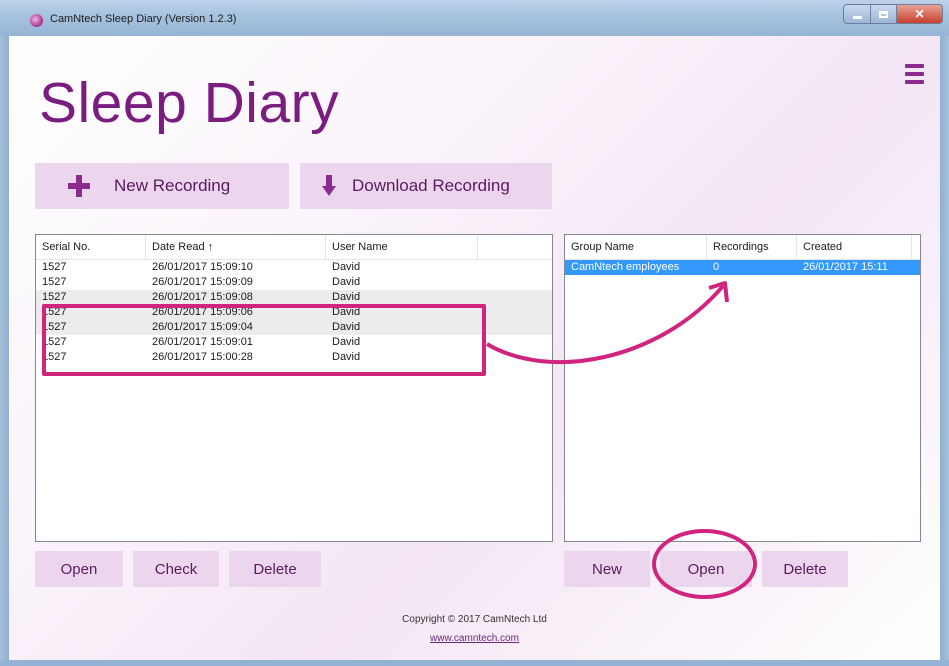 The width and height of the screenshot is (949, 666). I want to click on title-bar: CamNtech Sleep Diary (Version 1.2.3) ✕, so click(474, 18).